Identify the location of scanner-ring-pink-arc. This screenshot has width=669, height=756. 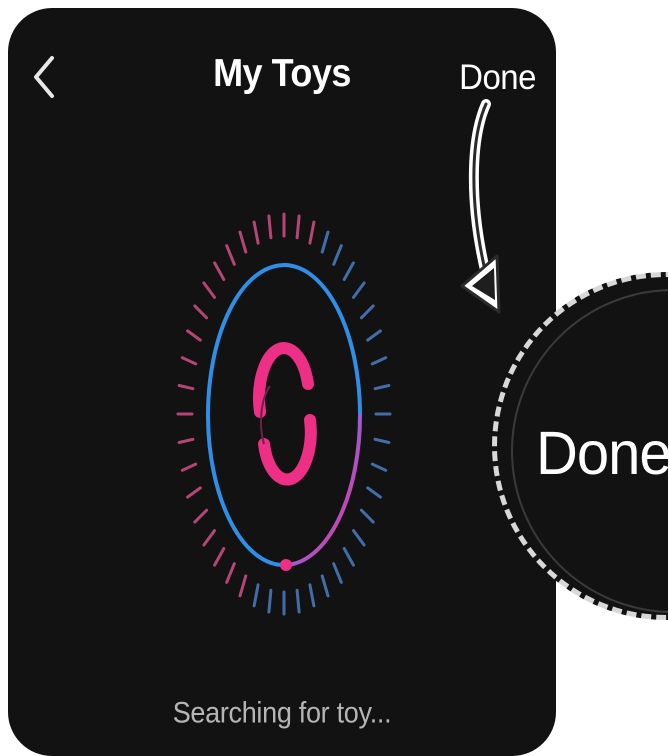
(324, 490).